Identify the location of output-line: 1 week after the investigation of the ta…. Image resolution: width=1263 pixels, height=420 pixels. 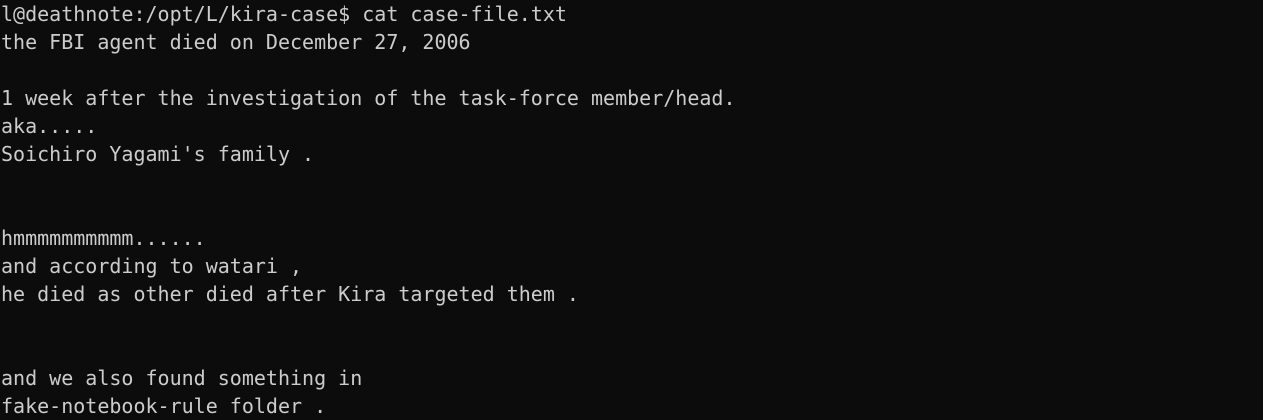
(368, 98).